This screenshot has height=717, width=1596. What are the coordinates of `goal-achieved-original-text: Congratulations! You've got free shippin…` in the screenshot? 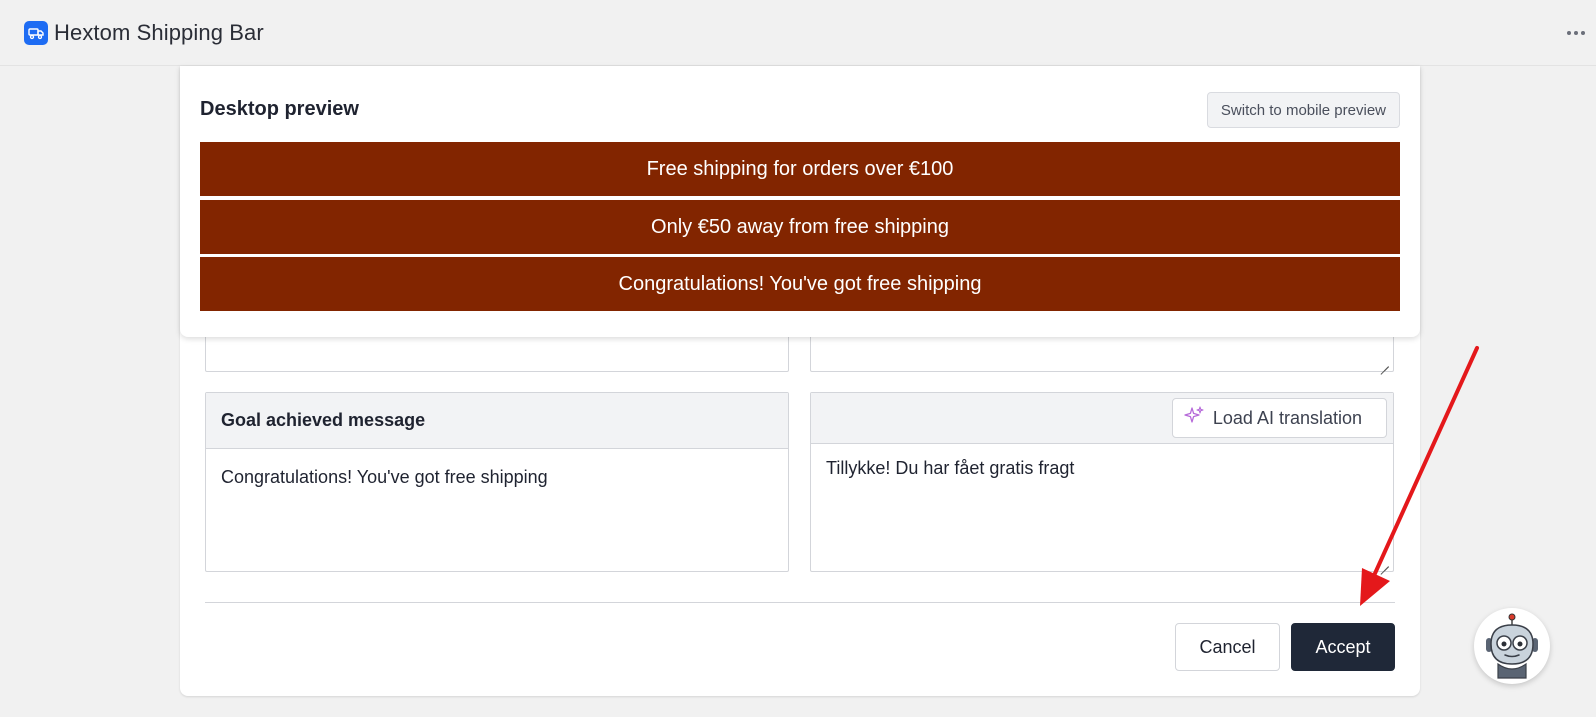 It's located at (384, 477).